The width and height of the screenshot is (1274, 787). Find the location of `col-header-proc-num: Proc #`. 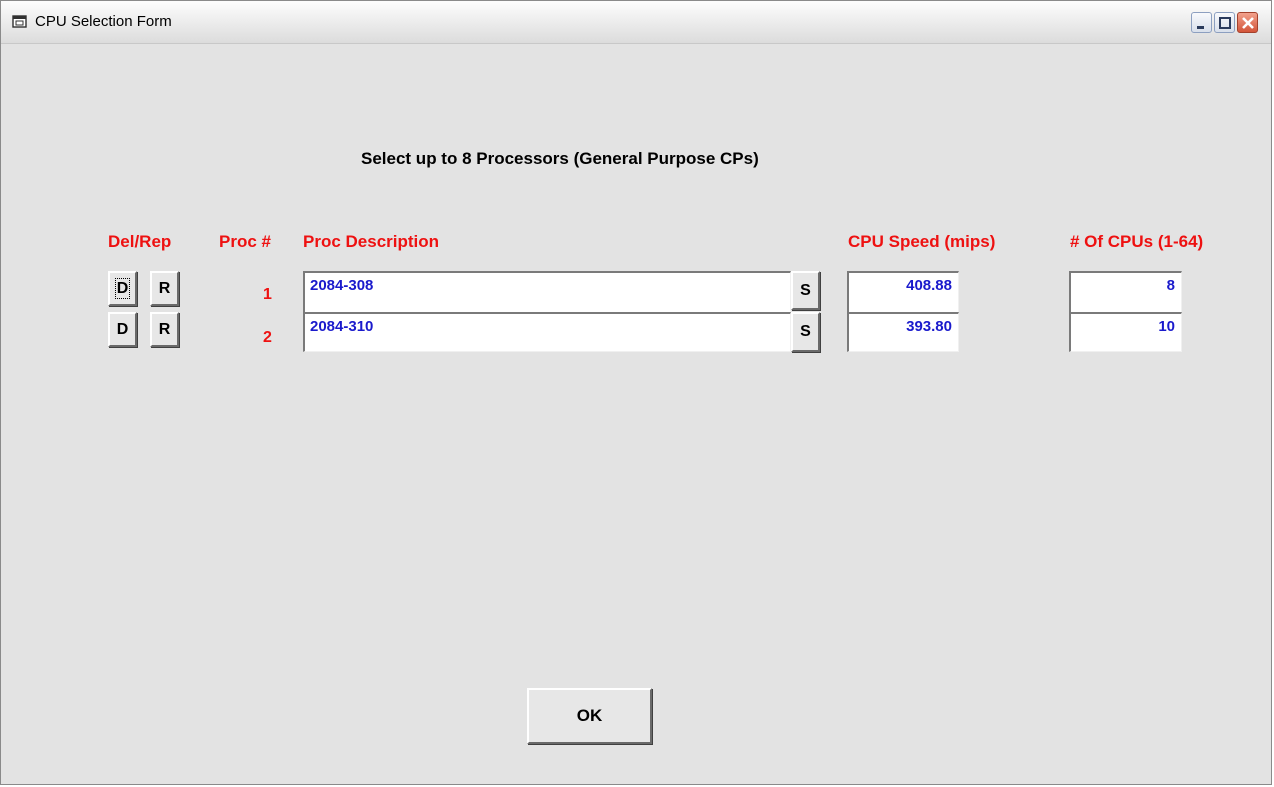

col-header-proc-num: Proc # is located at coordinates (245, 241).